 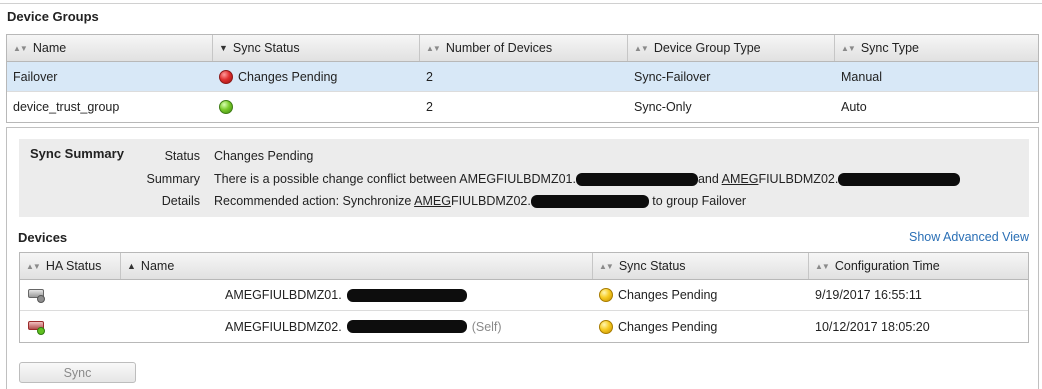 What do you see at coordinates (357, 266) in the screenshot?
I see `column-header-name: ▲ Name` at bounding box center [357, 266].